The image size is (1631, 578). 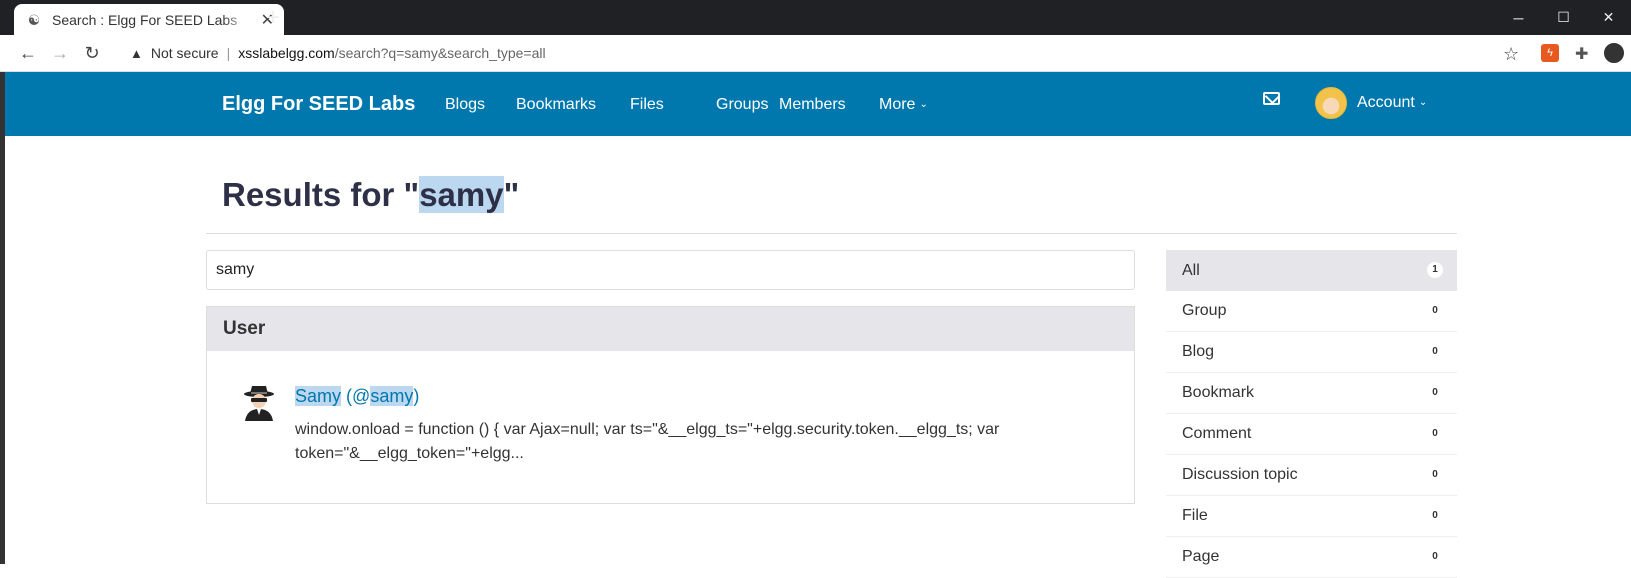 I want to click on page-title-term: samy, so click(x=461, y=194).